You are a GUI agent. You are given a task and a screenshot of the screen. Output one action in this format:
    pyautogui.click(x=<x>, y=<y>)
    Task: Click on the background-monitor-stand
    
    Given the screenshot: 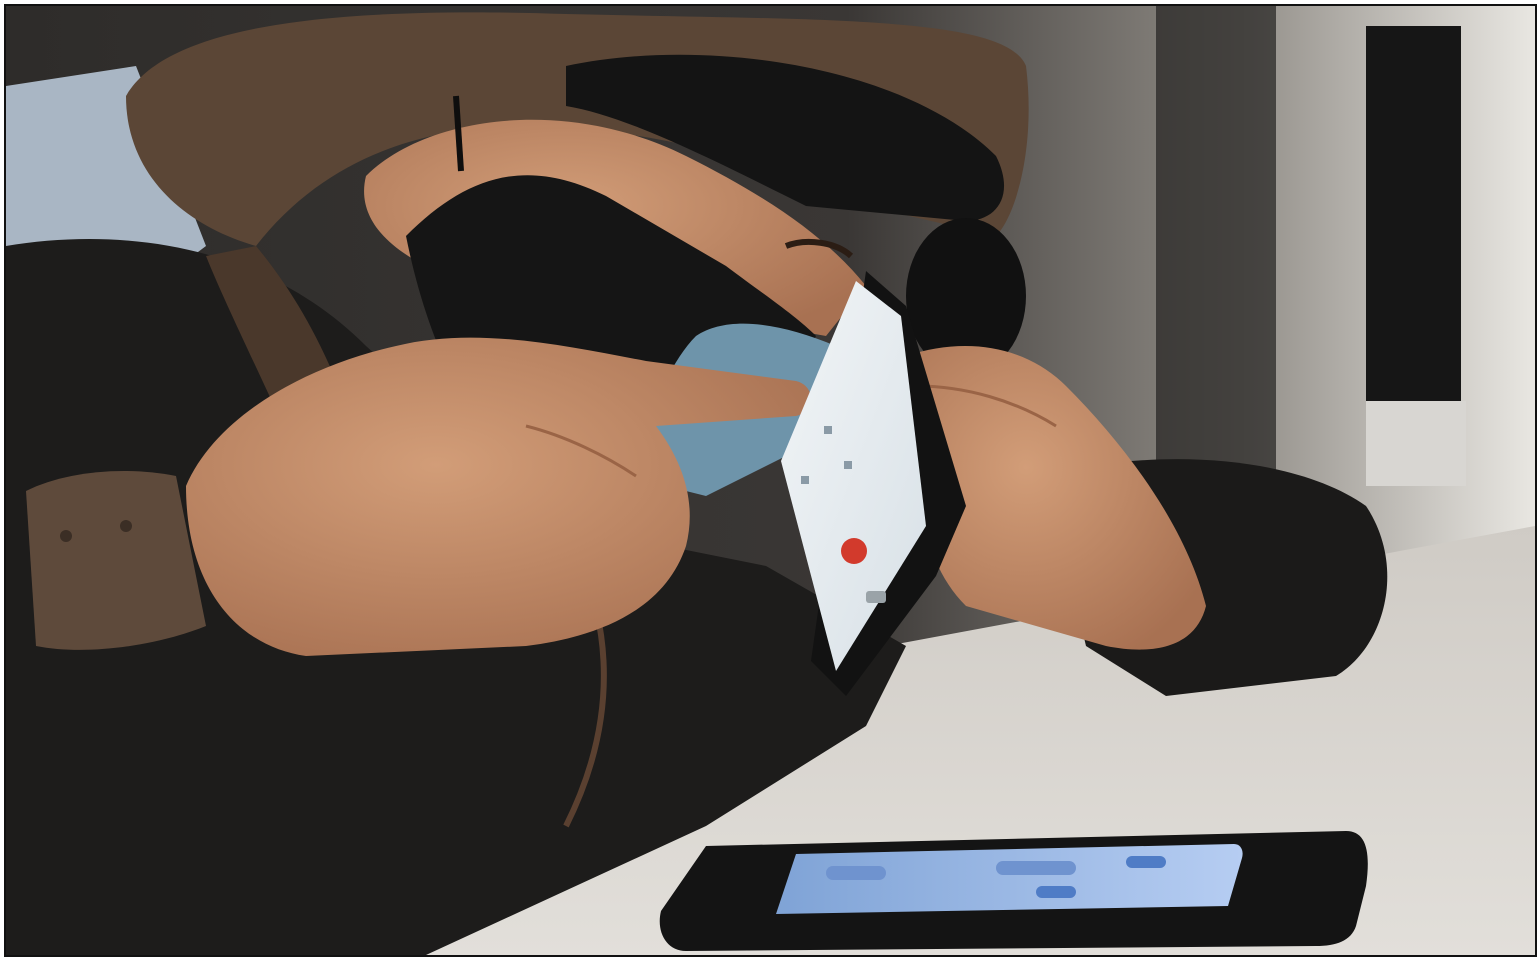 What is the action you would take?
    pyautogui.click(x=1416, y=443)
    